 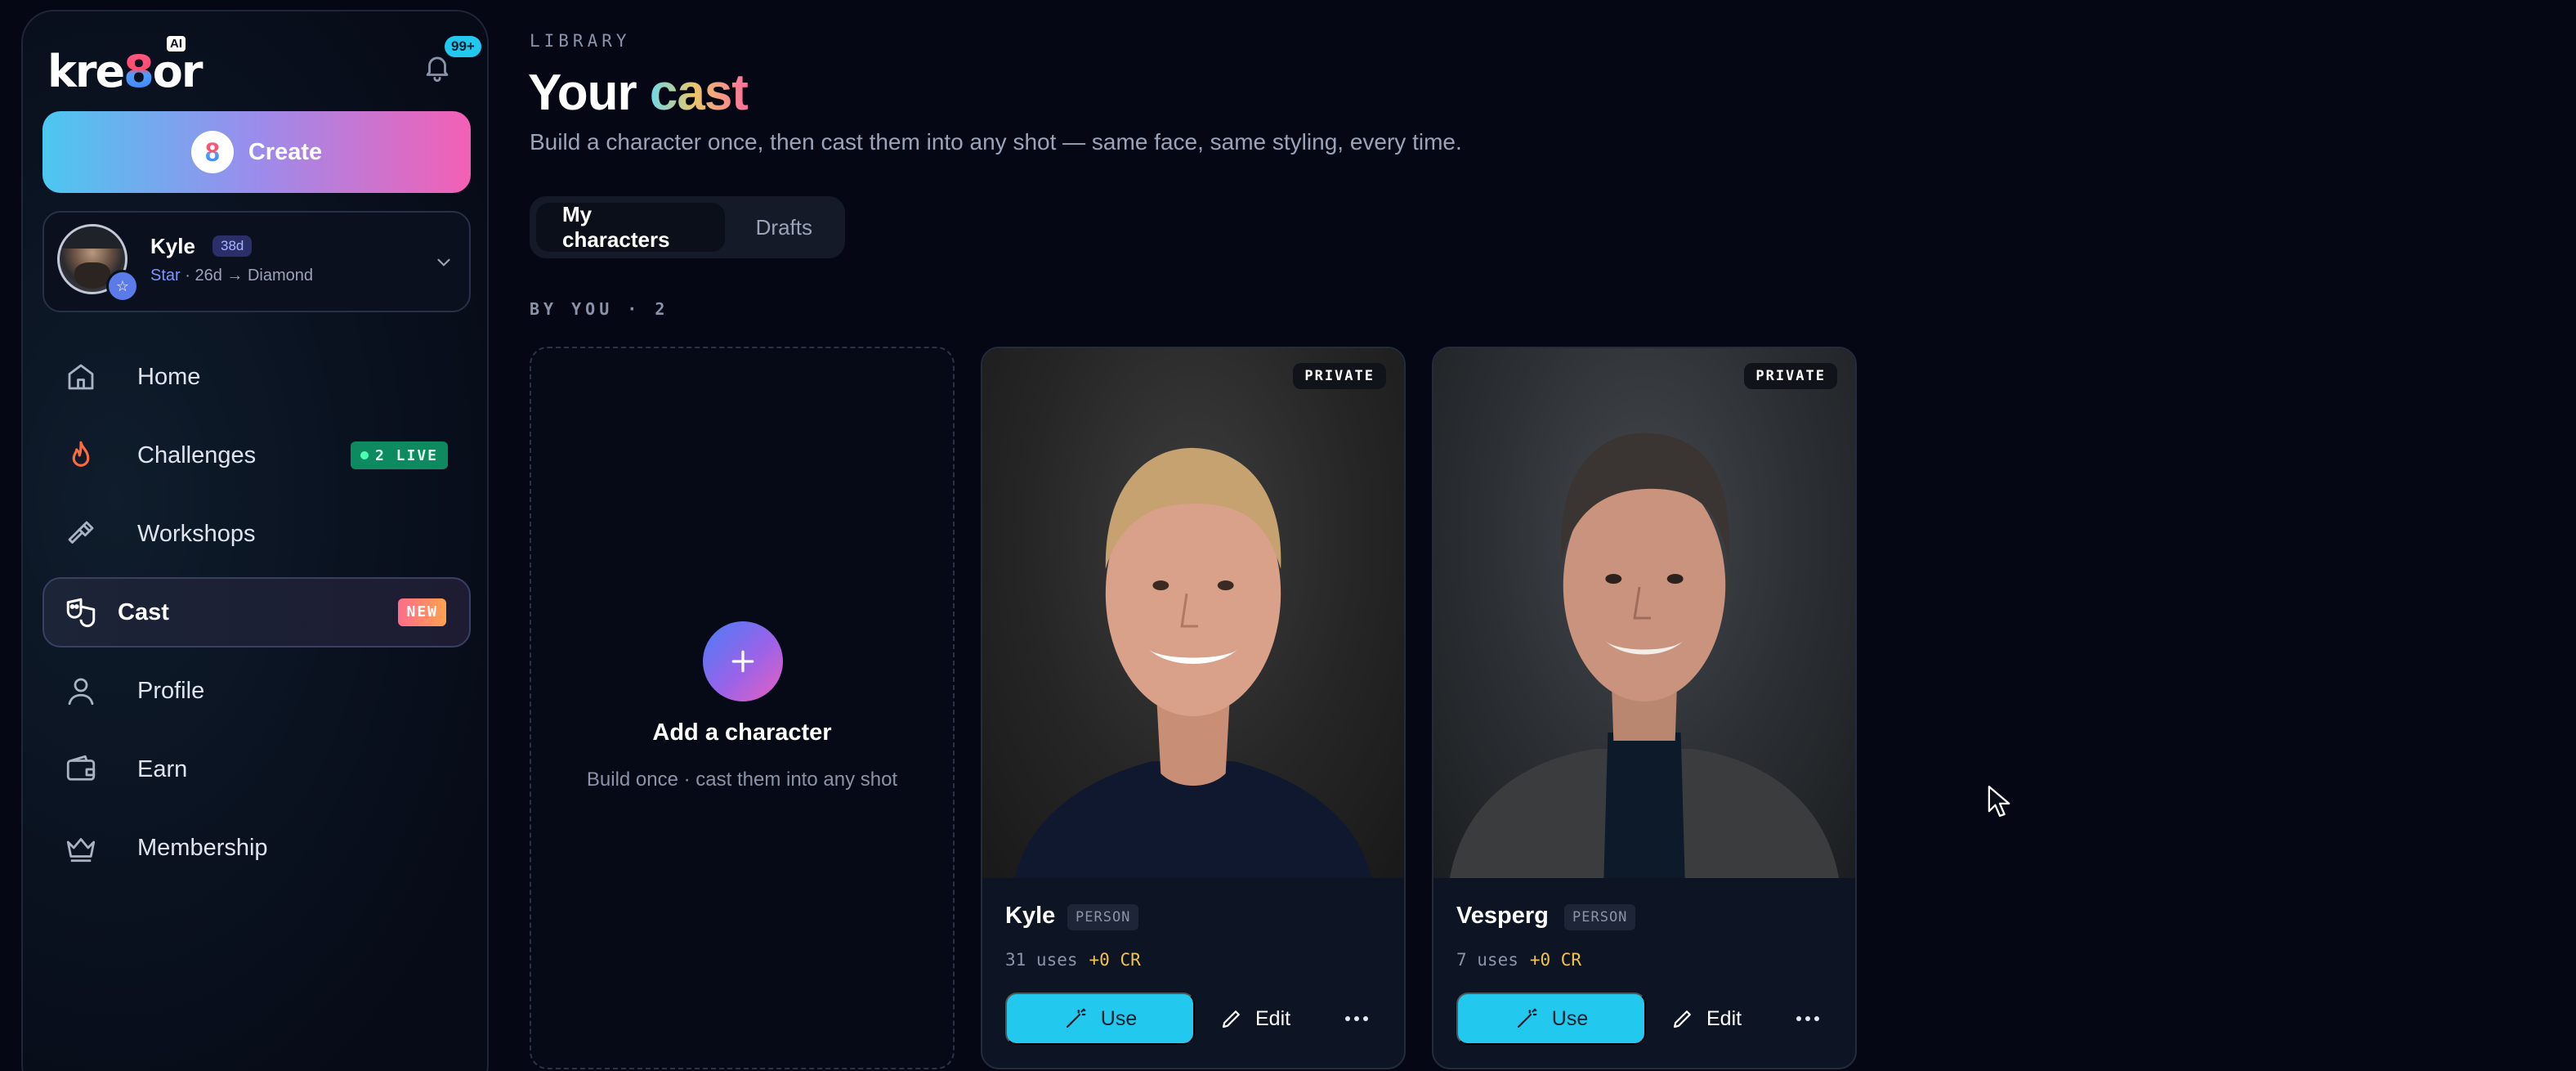 What do you see at coordinates (143, 611) in the screenshot?
I see `sidebar-item-label: Cast` at bounding box center [143, 611].